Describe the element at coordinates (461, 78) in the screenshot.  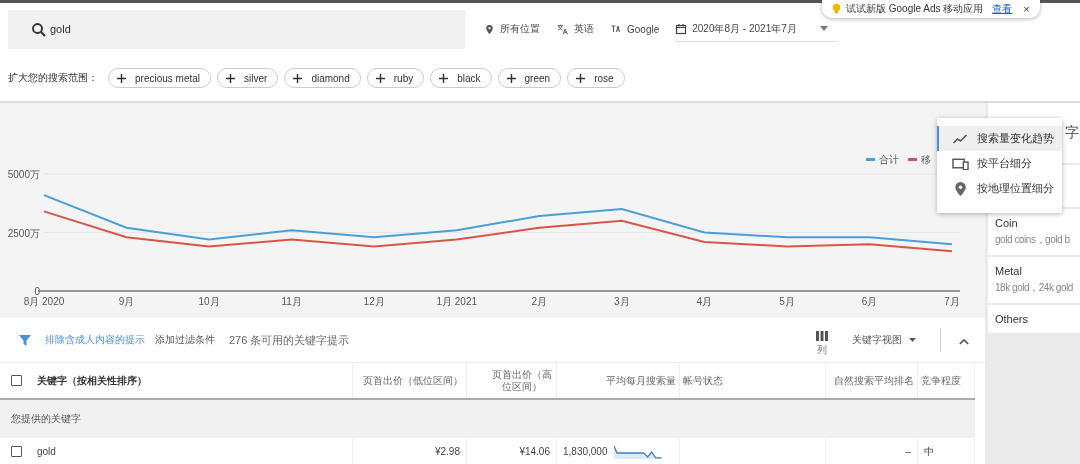
I see `keyword-chip: black` at that location.